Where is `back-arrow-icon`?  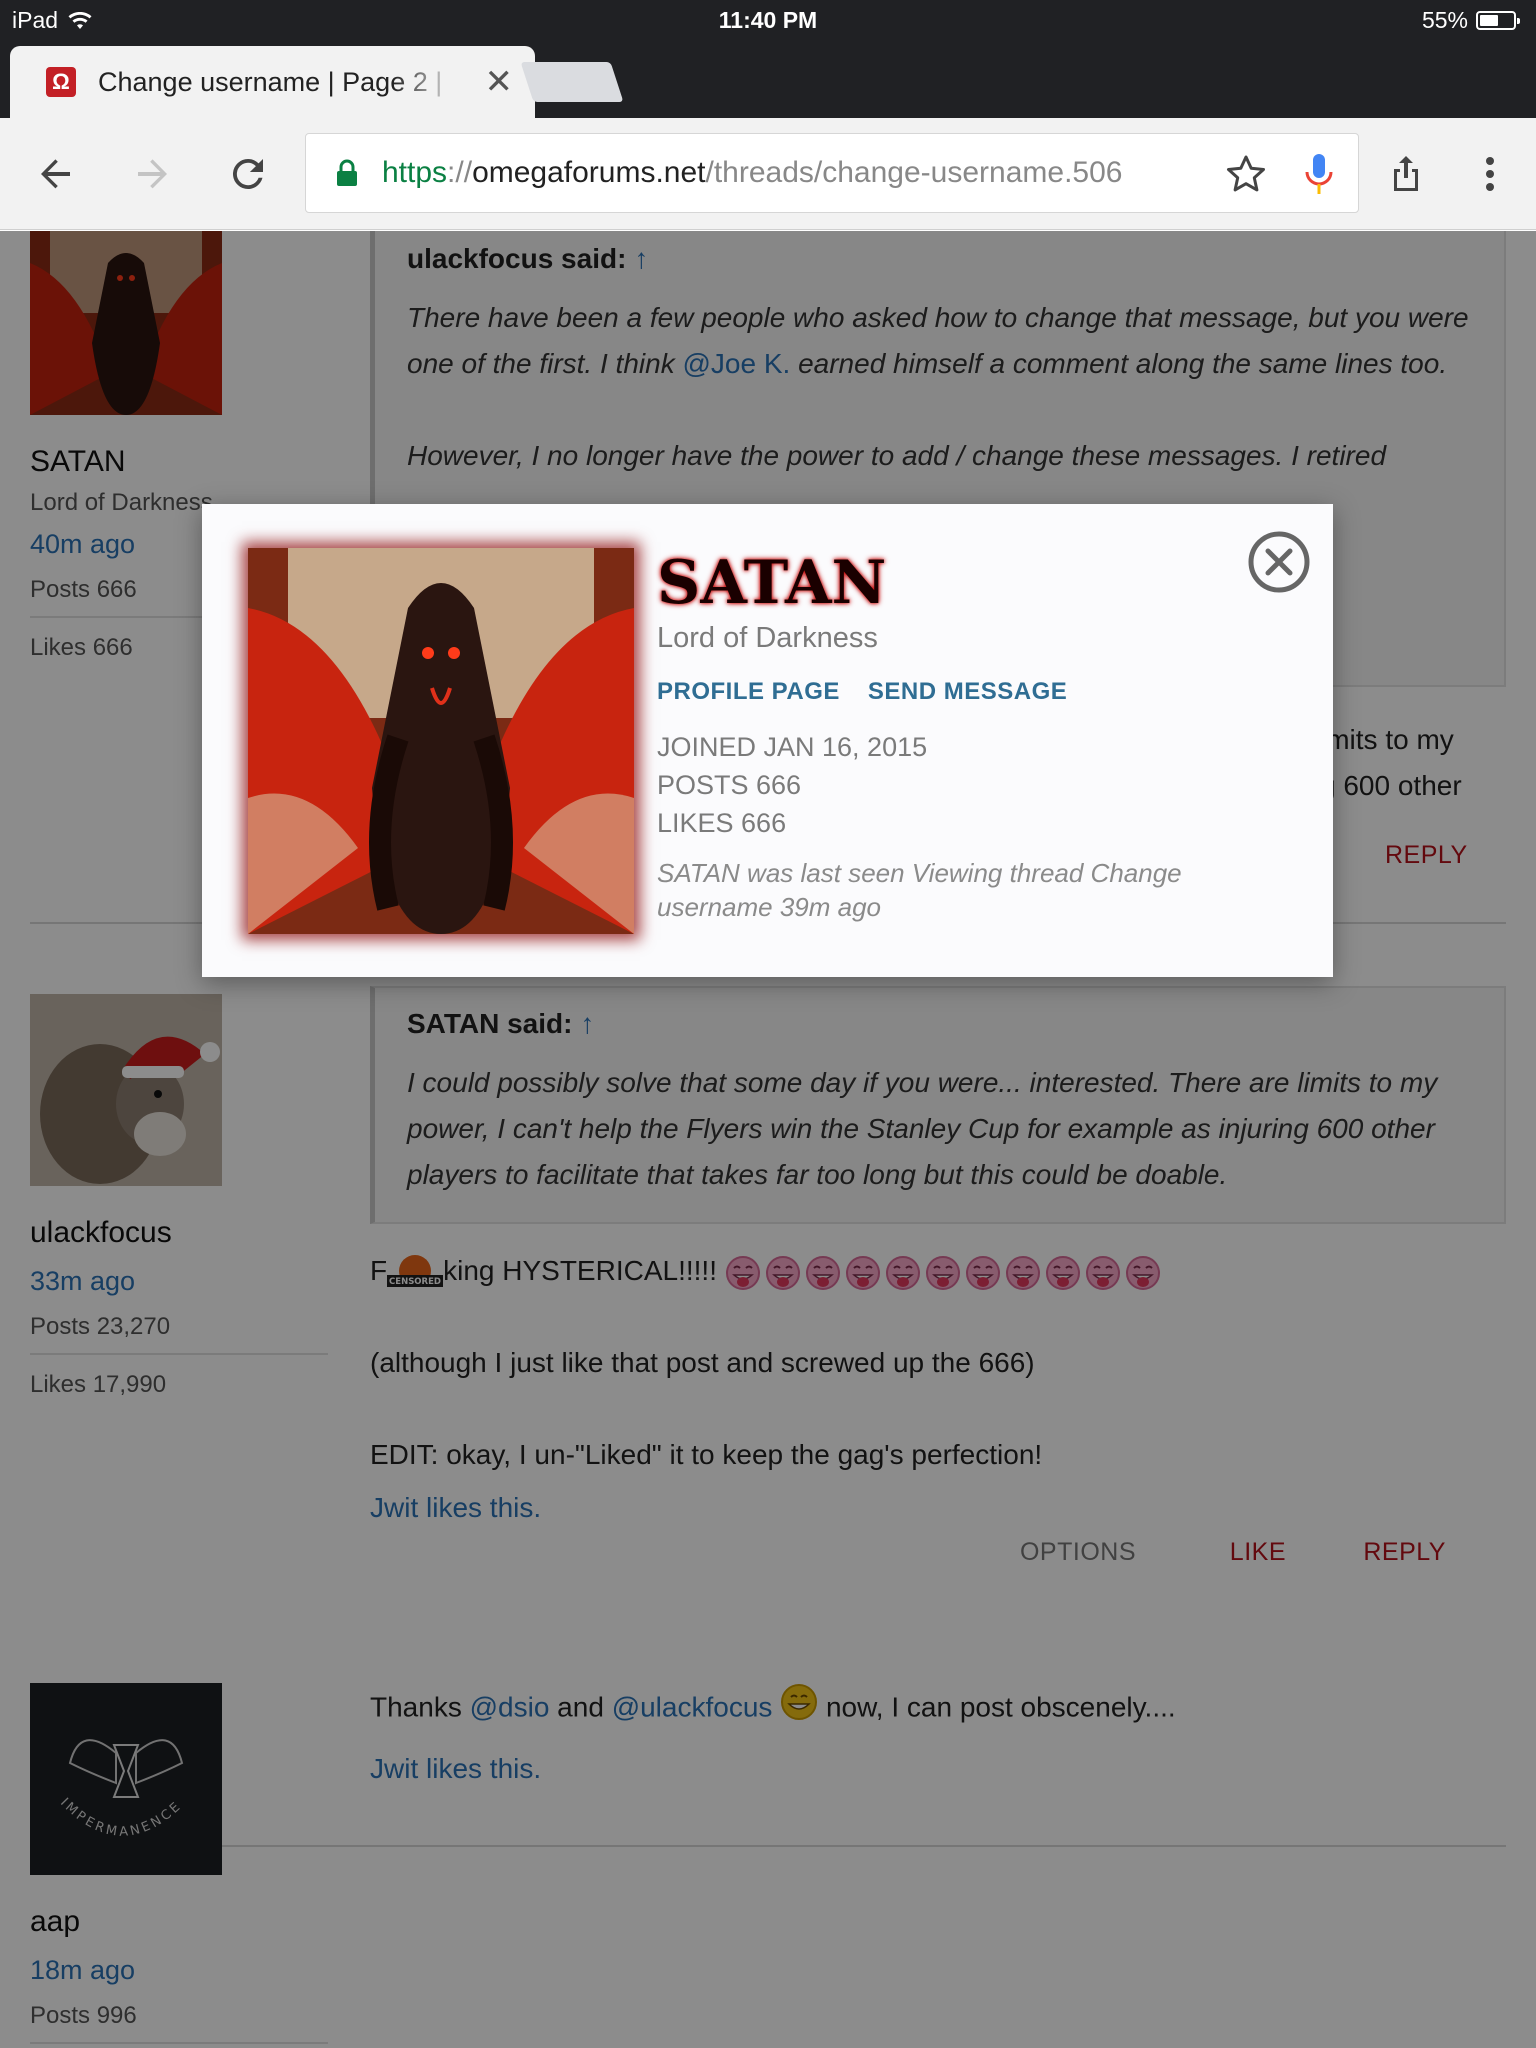
back-arrow-icon is located at coordinates (55, 174).